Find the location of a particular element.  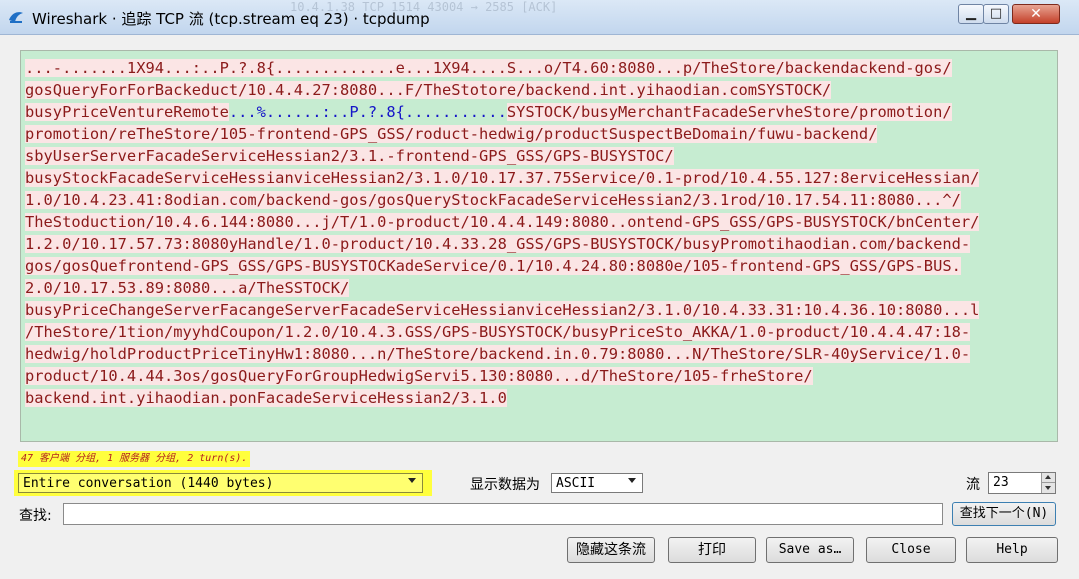

client-data-segment: busyPriceVentureRemote is located at coordinates (127, 112).